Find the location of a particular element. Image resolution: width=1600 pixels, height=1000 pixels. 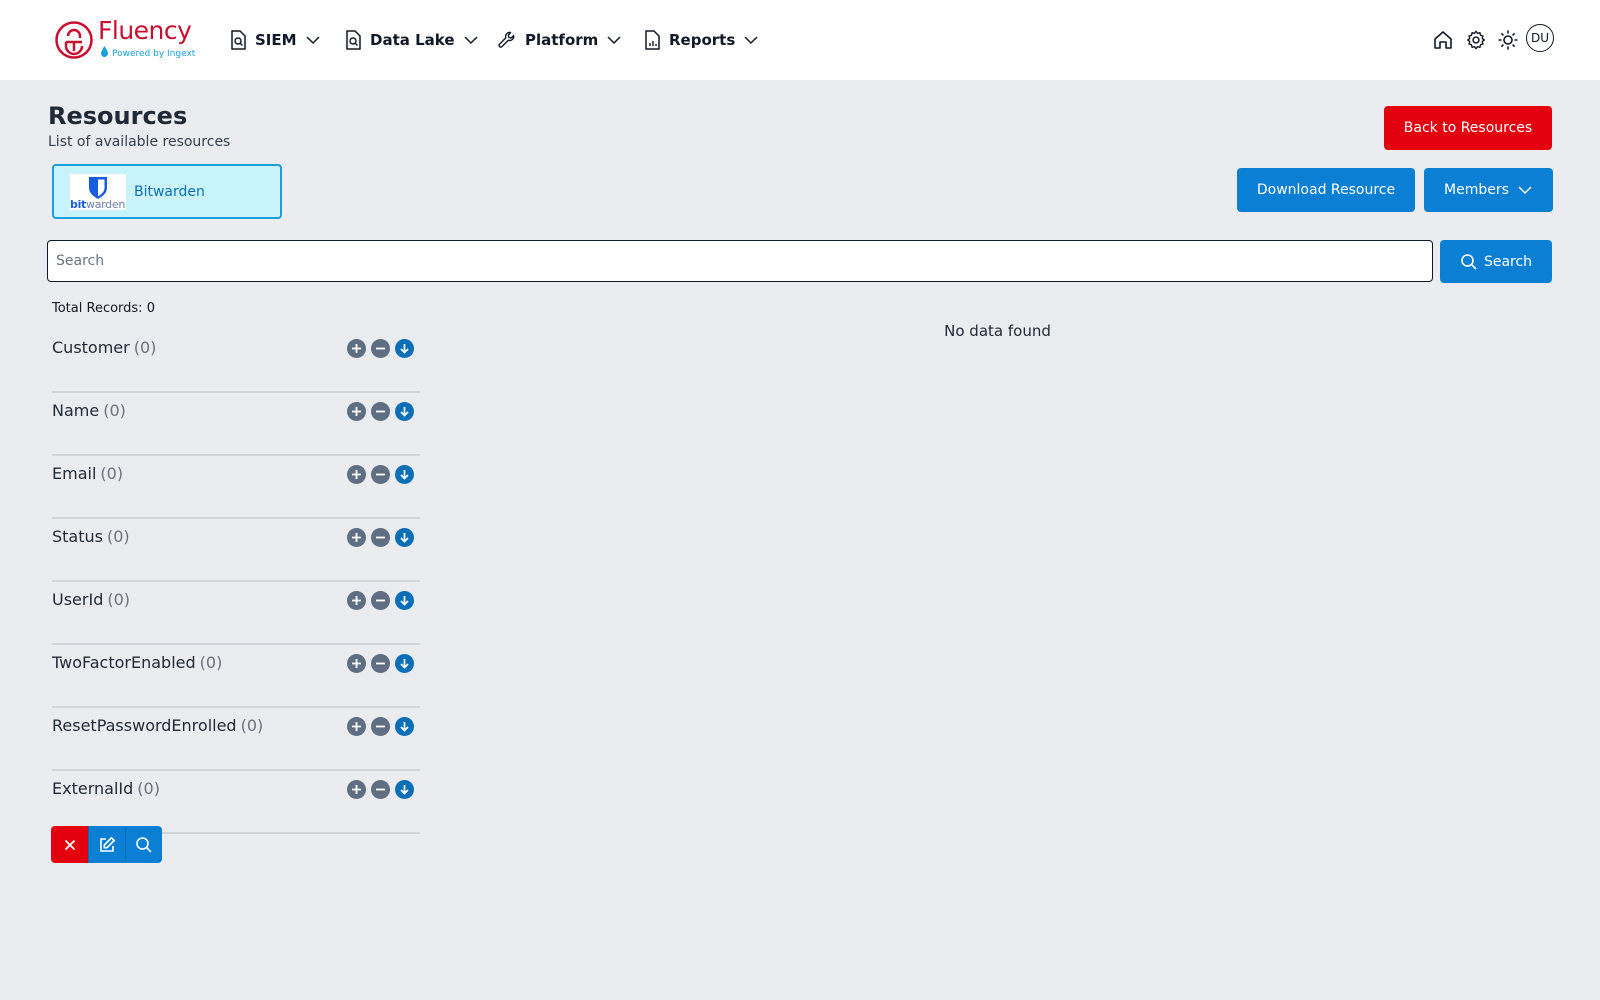

gear-icon is located at coordinates (1476, 40).